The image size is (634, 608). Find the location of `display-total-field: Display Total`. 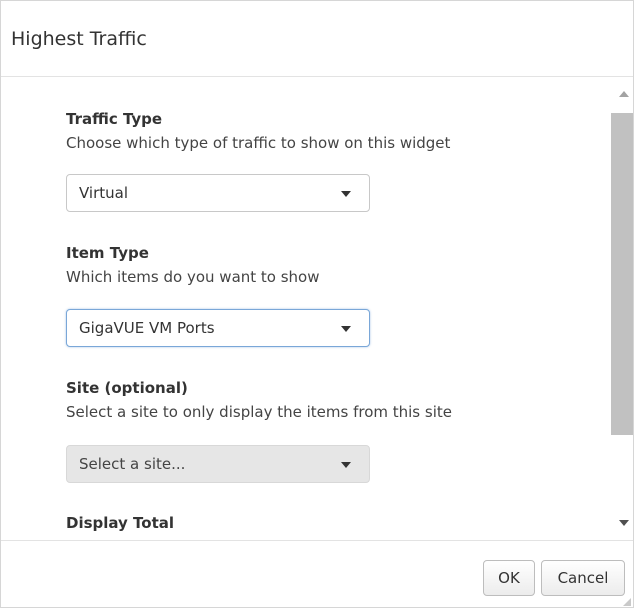

display-total-field: Display Total is located at coordinates (326, 523).